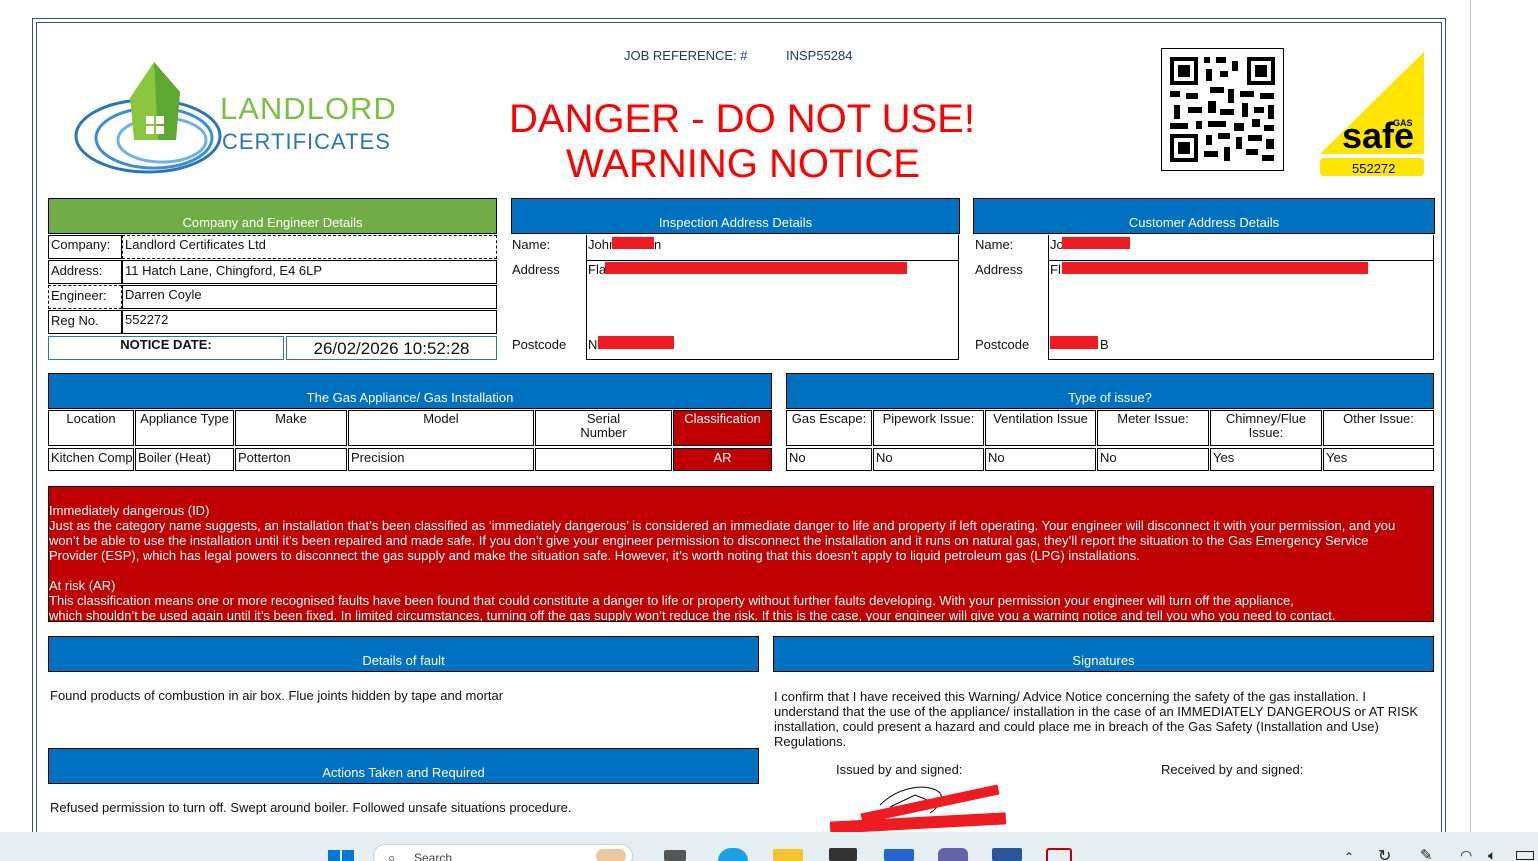  What do you see at coordinates (1232, 769) in the screenshot?
I see `received-by-label: Received by and signed:` at bounding box center [1232, 769].